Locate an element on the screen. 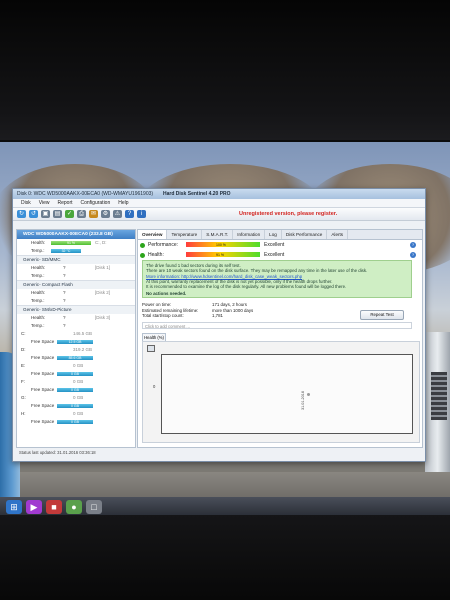 The width and height of the screenshot is (450, 600). explorer-taskbar-icon: □ is located at coordinates (94, 506).